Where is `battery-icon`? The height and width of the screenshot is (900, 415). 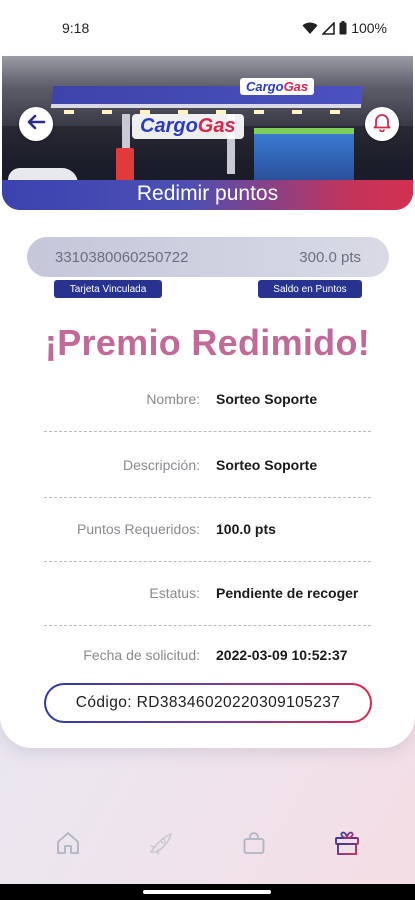 battery-icon is located at coordinates (343, 28).